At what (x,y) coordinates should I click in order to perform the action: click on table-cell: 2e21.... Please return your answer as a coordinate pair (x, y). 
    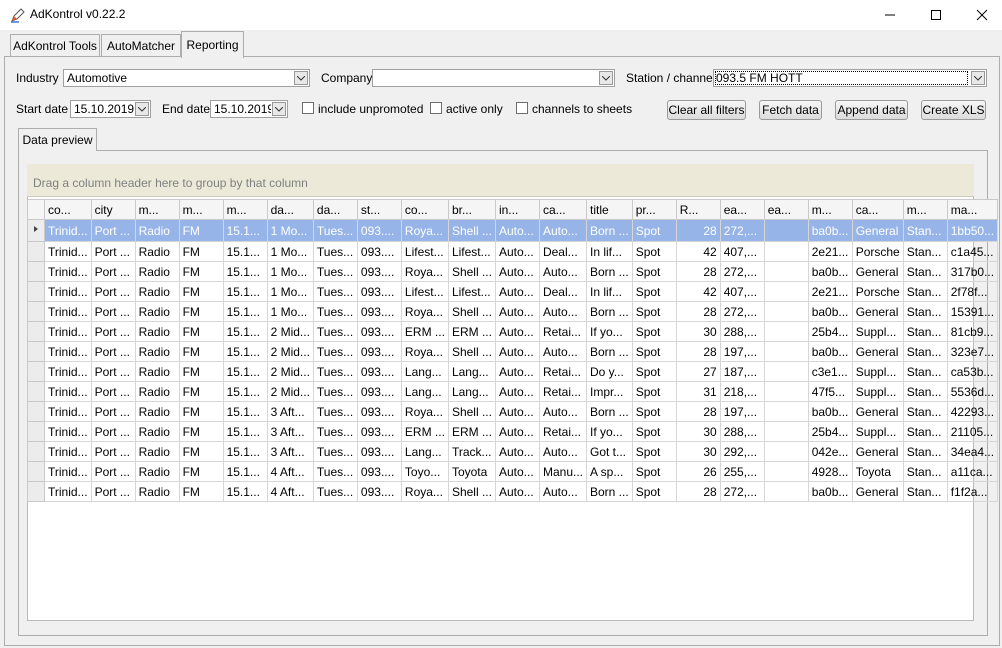
    Looking at the image, I should click on (830, 291).